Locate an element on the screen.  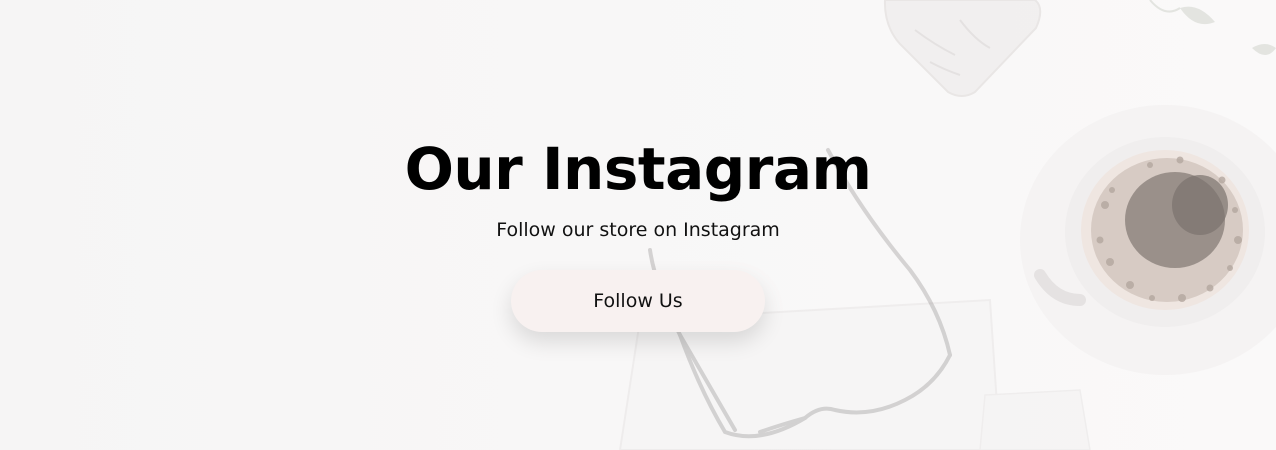
section-subtitle: Follow our store on Instagram is located at coordinates (638, 230).